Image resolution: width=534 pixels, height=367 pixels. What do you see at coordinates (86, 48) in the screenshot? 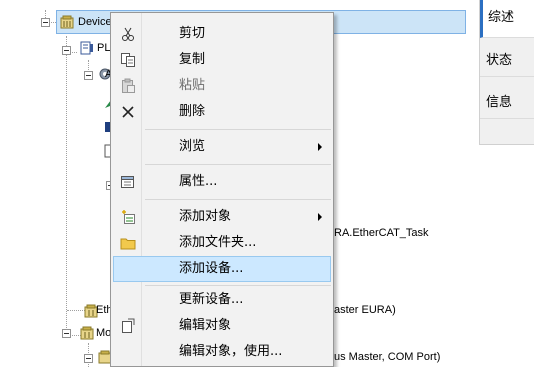
I see `plc-icon` at bounding box center [86, 48].